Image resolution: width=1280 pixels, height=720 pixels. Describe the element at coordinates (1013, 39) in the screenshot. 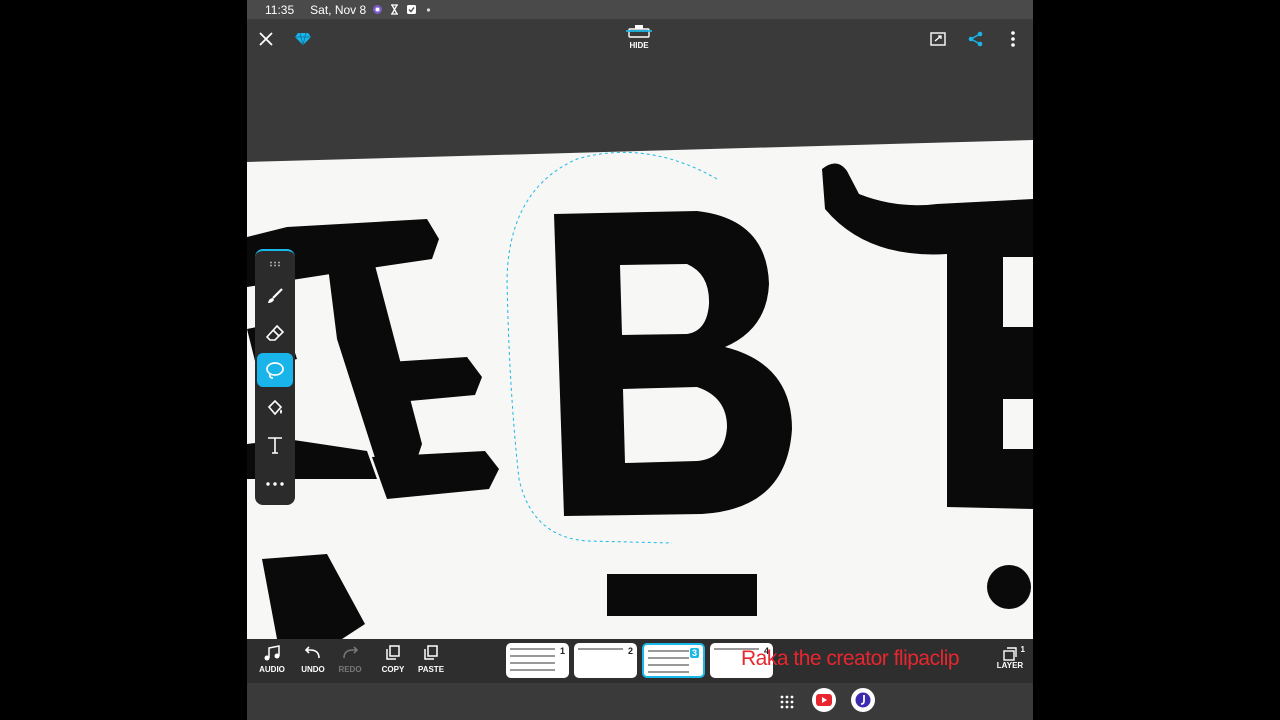

I see `more-vertical-icon` at that location.